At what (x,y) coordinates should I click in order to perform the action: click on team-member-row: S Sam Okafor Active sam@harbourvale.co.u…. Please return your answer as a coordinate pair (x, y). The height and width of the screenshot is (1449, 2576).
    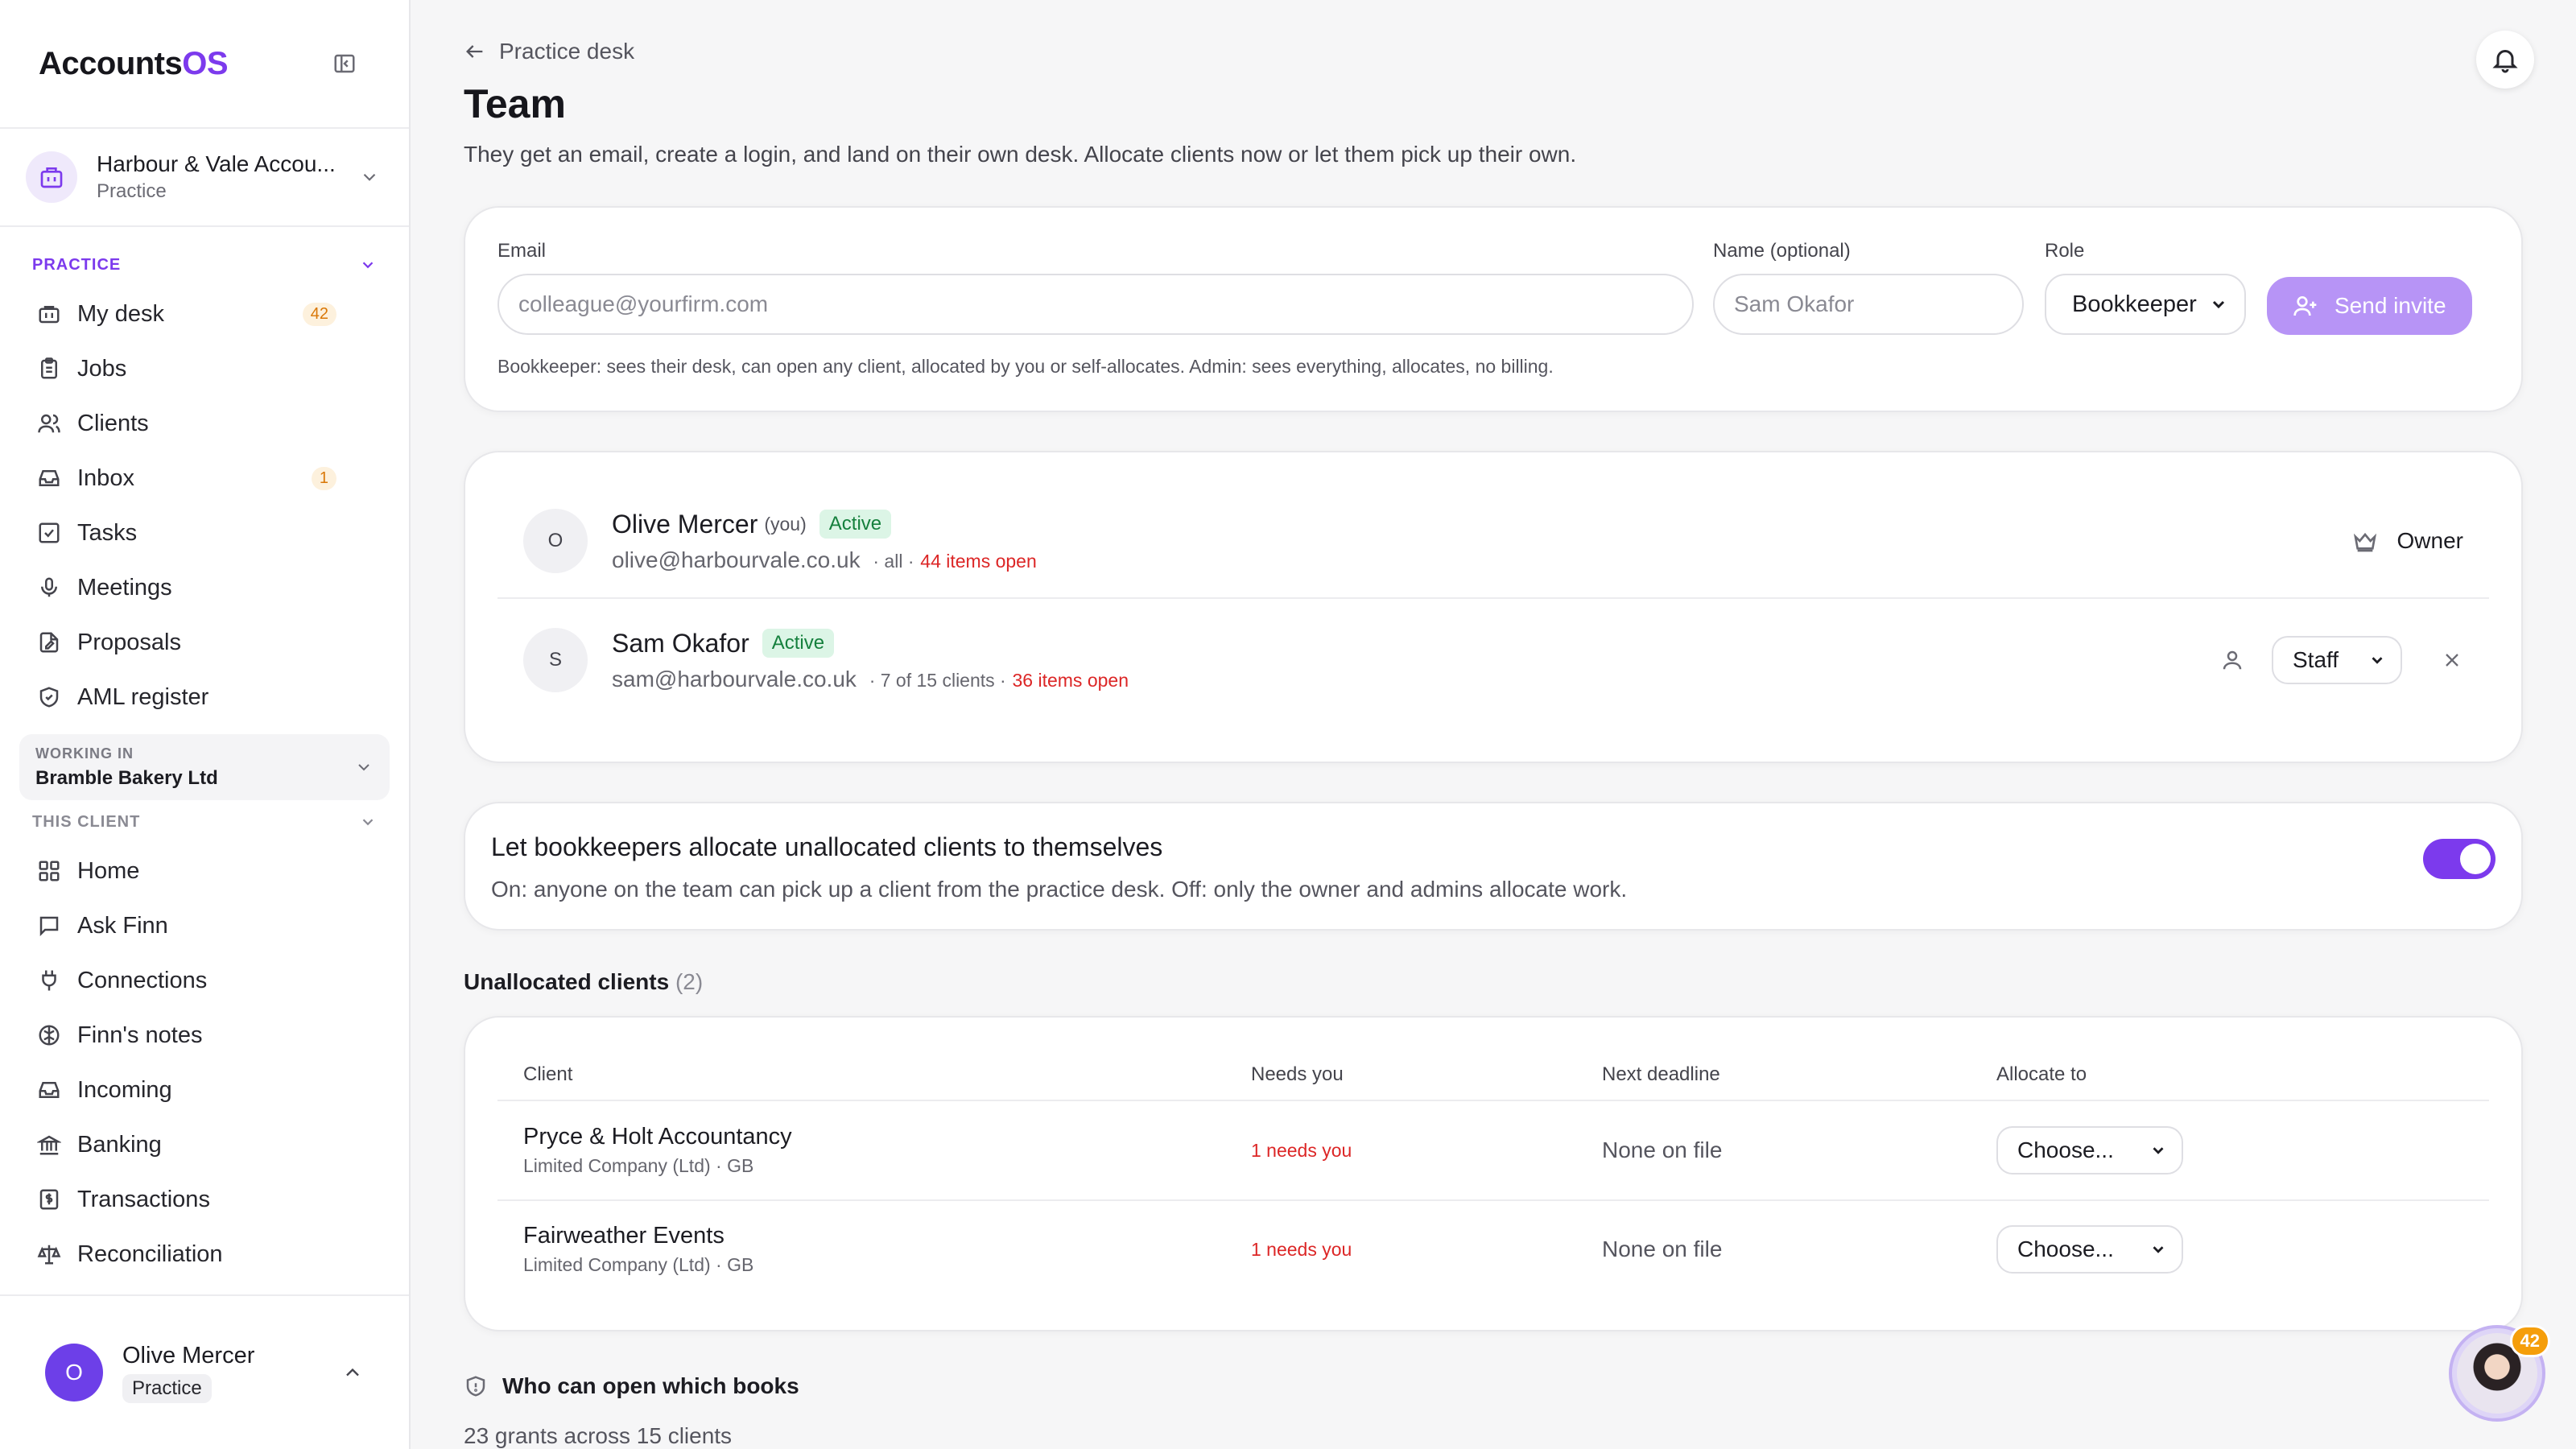
    Looking at the image, I should click on (1493, 659).